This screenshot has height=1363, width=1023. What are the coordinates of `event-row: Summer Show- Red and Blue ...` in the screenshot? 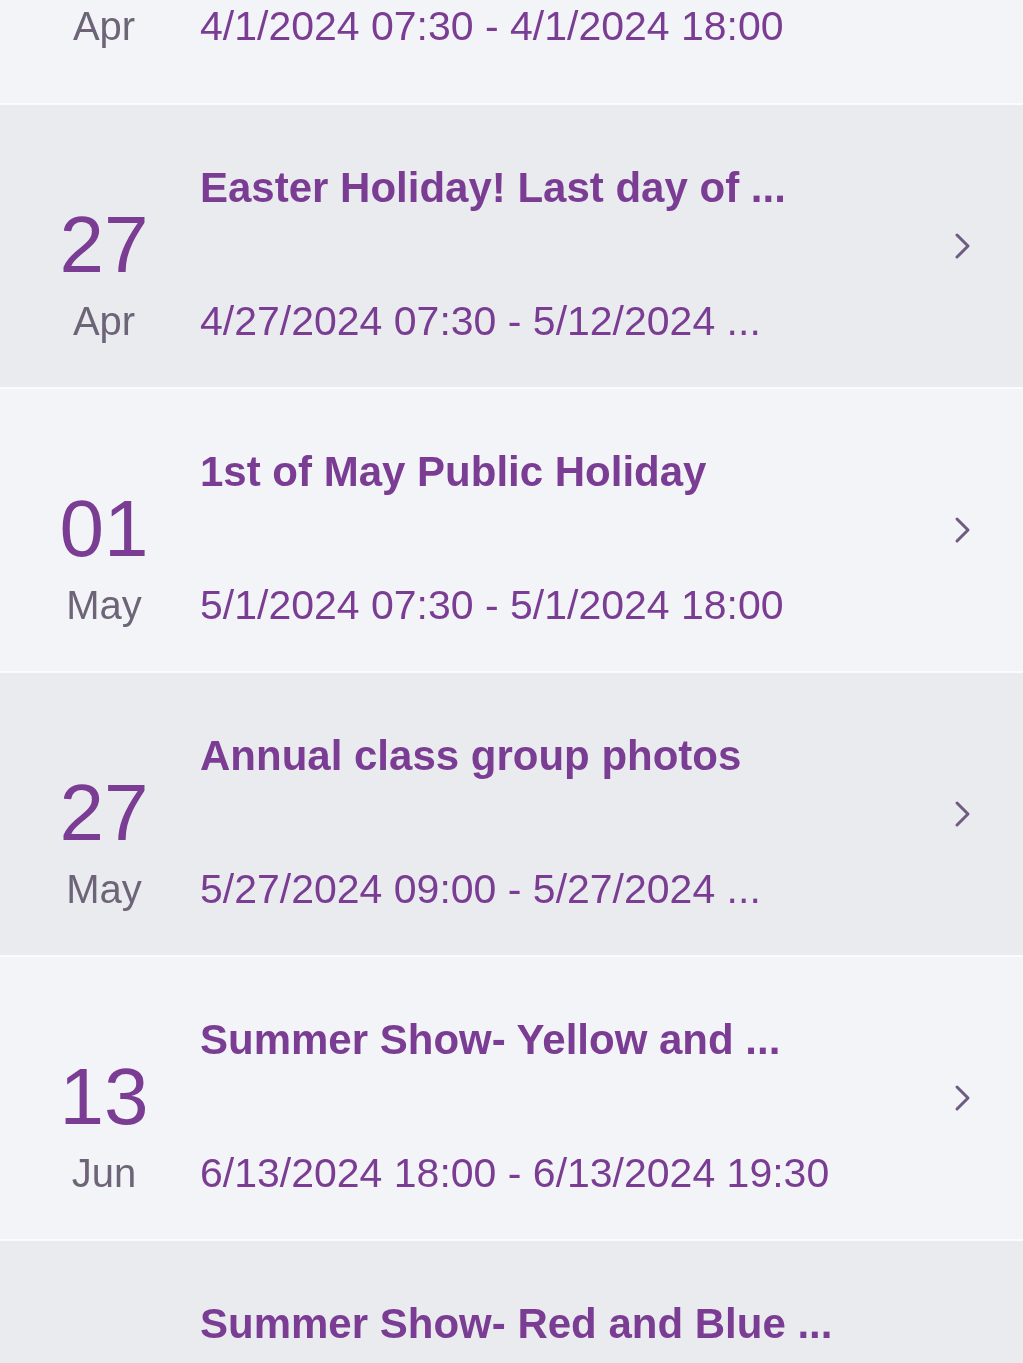 It's located at (511, 1302).